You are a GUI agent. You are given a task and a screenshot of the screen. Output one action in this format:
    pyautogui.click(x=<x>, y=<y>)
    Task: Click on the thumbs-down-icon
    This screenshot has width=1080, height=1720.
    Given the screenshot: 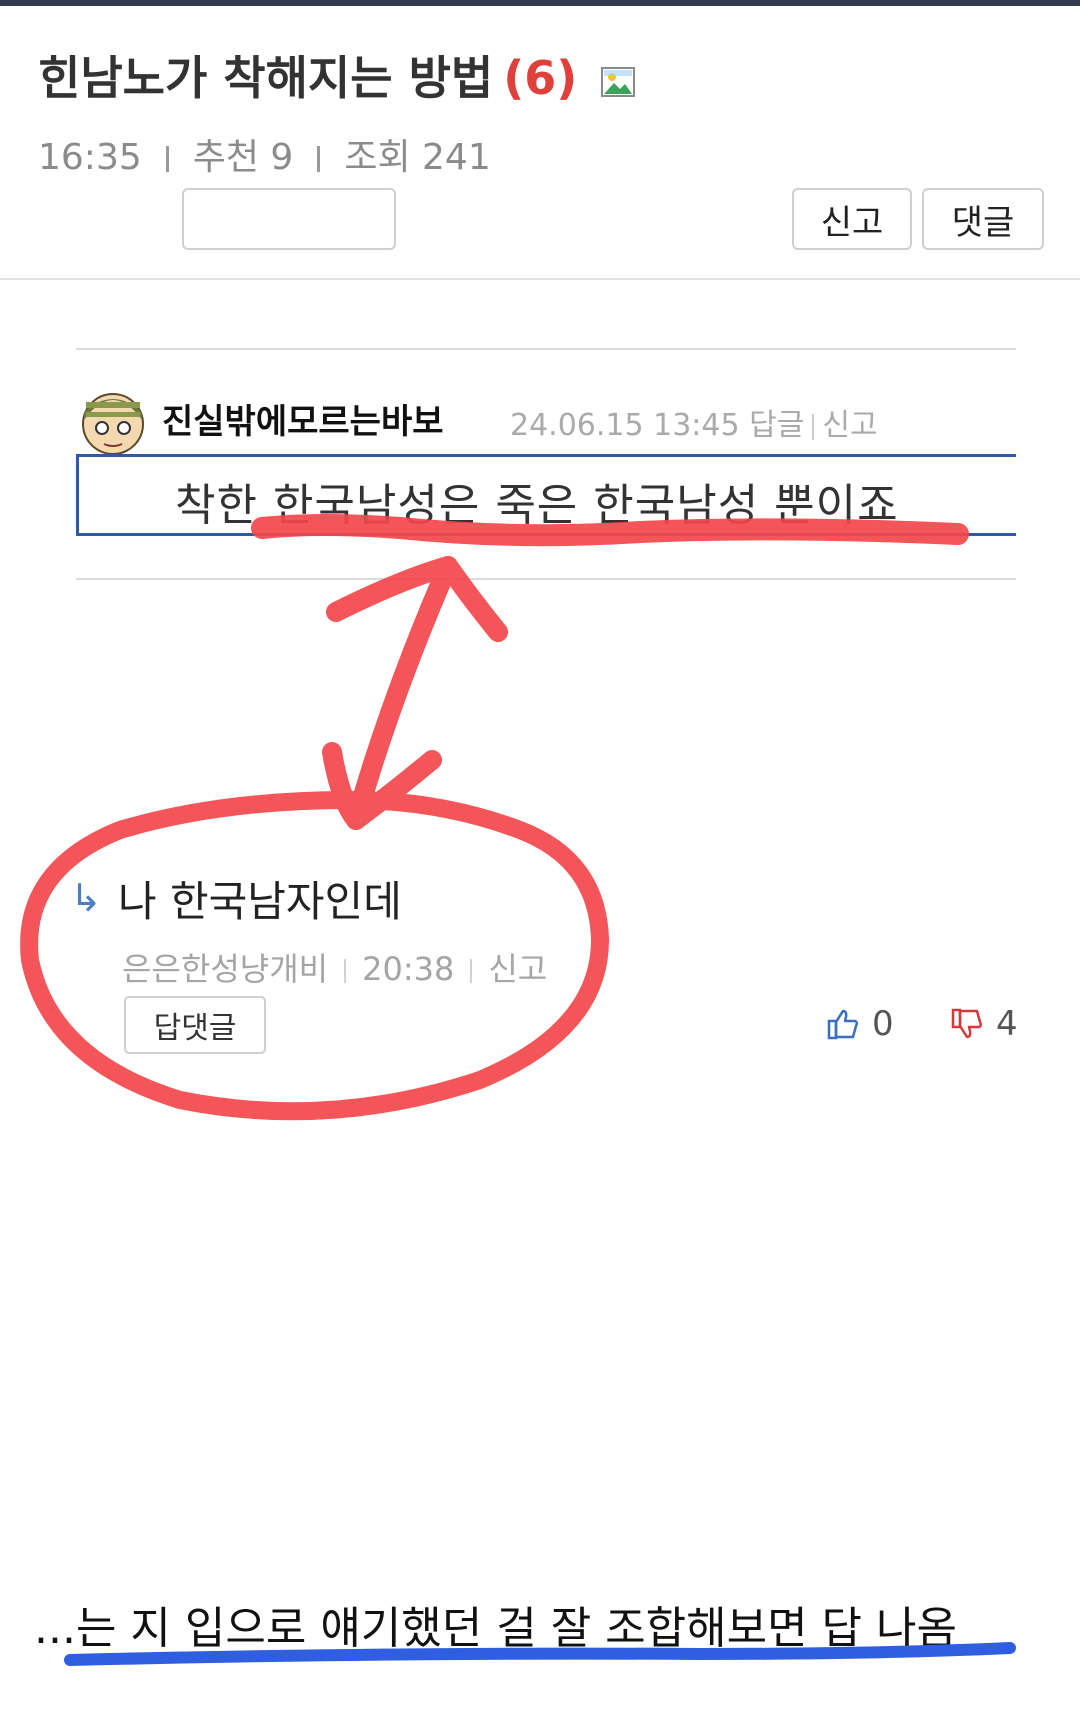 What is the action you would take?
    pyautogui.click(x=967, y=1023)
    